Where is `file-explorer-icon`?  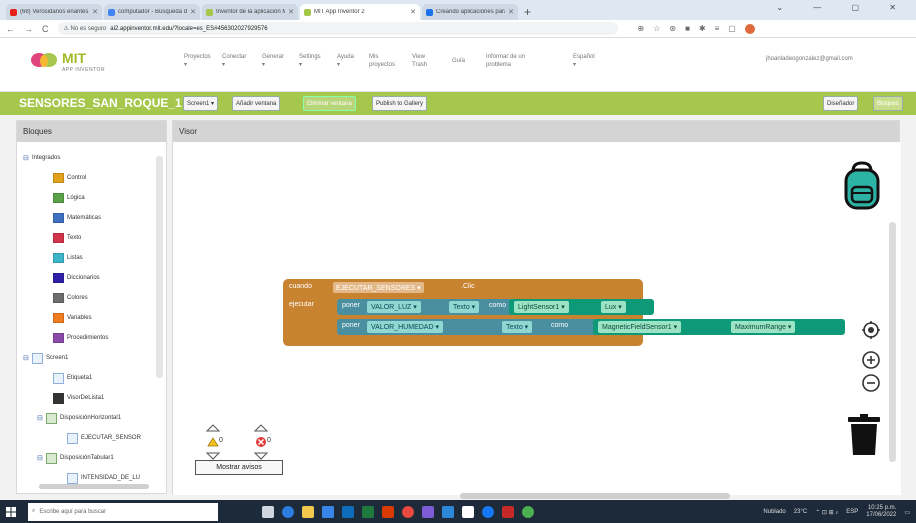
file-explorer-icon is located at coordinates (308, 511).